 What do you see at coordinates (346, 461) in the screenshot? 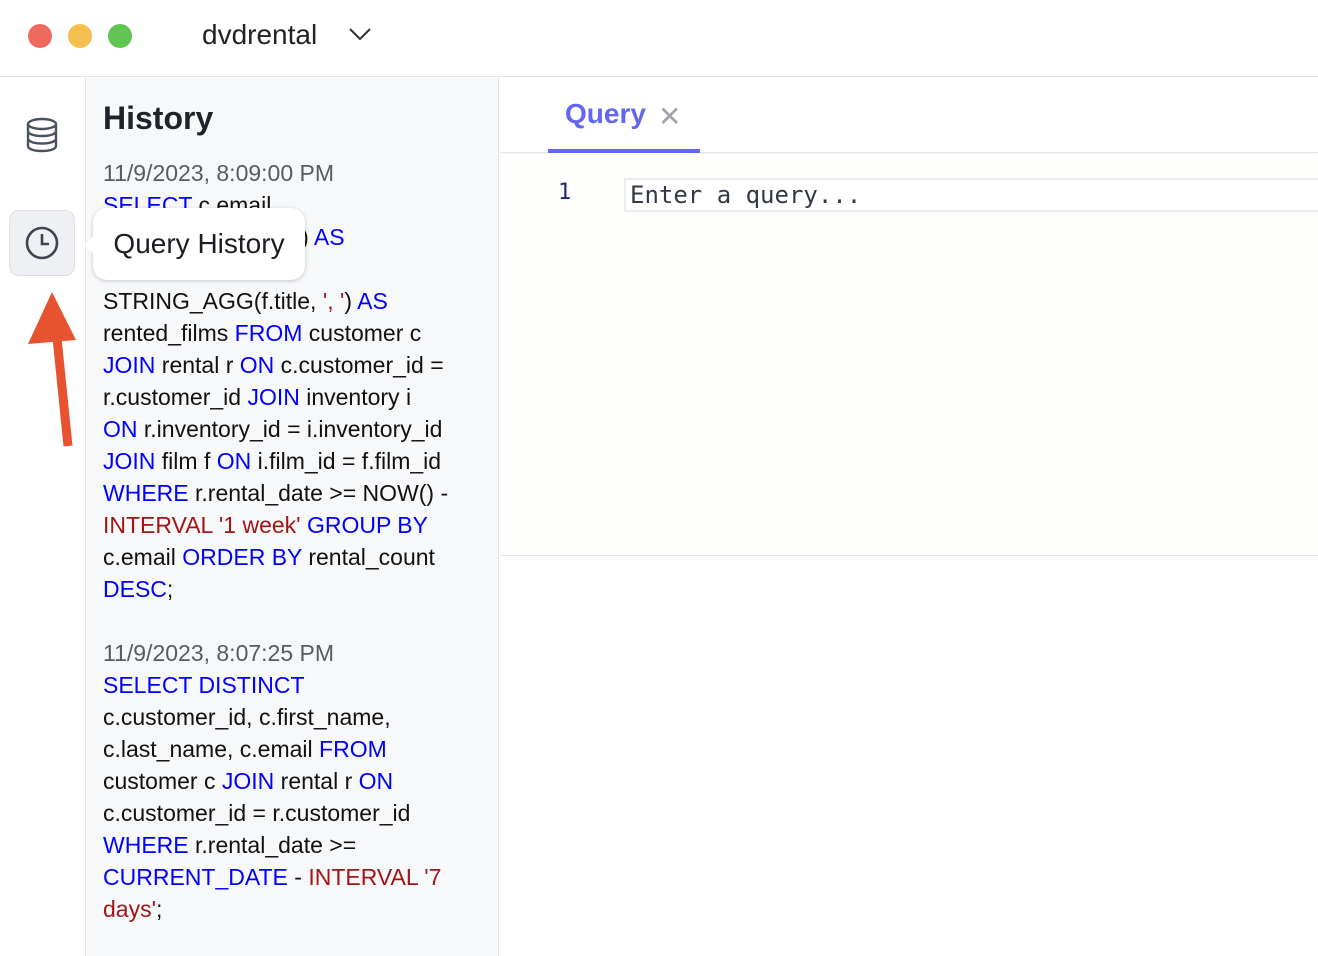
I see `sql-text: i.film_id = f.film_id` at bounding box center [346, 461].